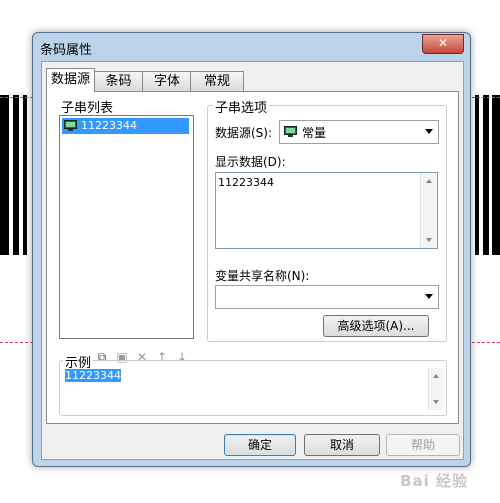 The image size is (500, 503). What do you see at coordinates (126, 227) in the screenshot?
I see `substring-listbox: 11223344` at bounding box center [126, 227].